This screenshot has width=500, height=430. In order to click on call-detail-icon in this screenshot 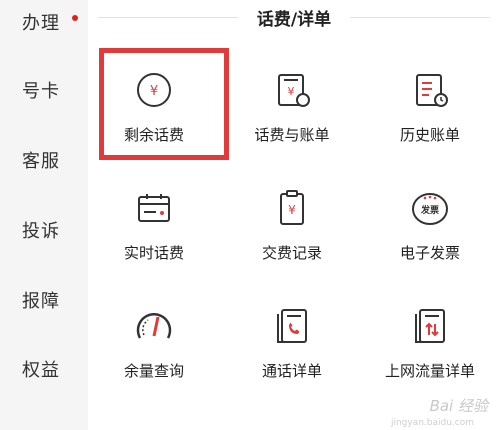, I will do `click(292, 326)`.